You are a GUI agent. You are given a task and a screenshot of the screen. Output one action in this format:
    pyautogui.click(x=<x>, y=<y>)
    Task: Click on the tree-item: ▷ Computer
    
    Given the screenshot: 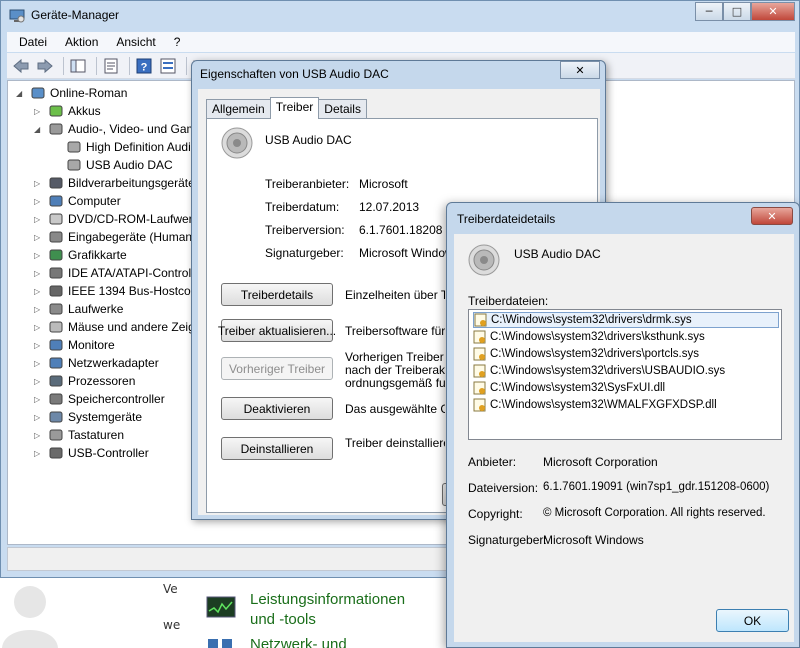 What is the action you would take?
    pyautogui.click(x=77, y=201)
    